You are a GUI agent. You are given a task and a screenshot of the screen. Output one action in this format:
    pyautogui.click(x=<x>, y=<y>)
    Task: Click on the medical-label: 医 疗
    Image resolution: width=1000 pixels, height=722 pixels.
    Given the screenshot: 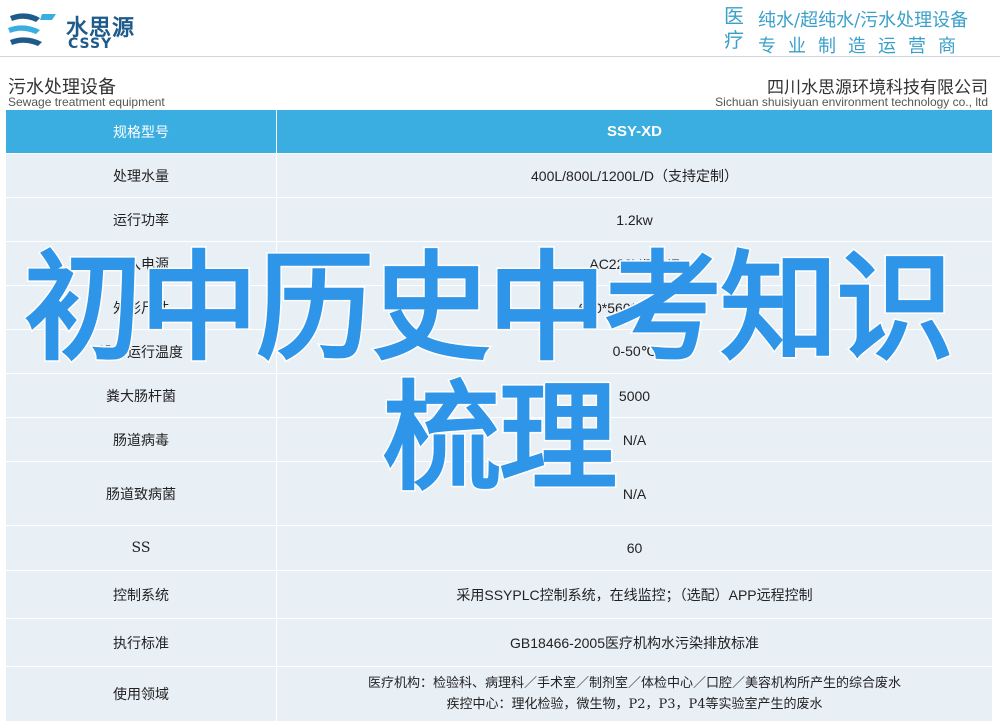 What is the action you would take?
    pyautogui.click(x=738, y=28)
    